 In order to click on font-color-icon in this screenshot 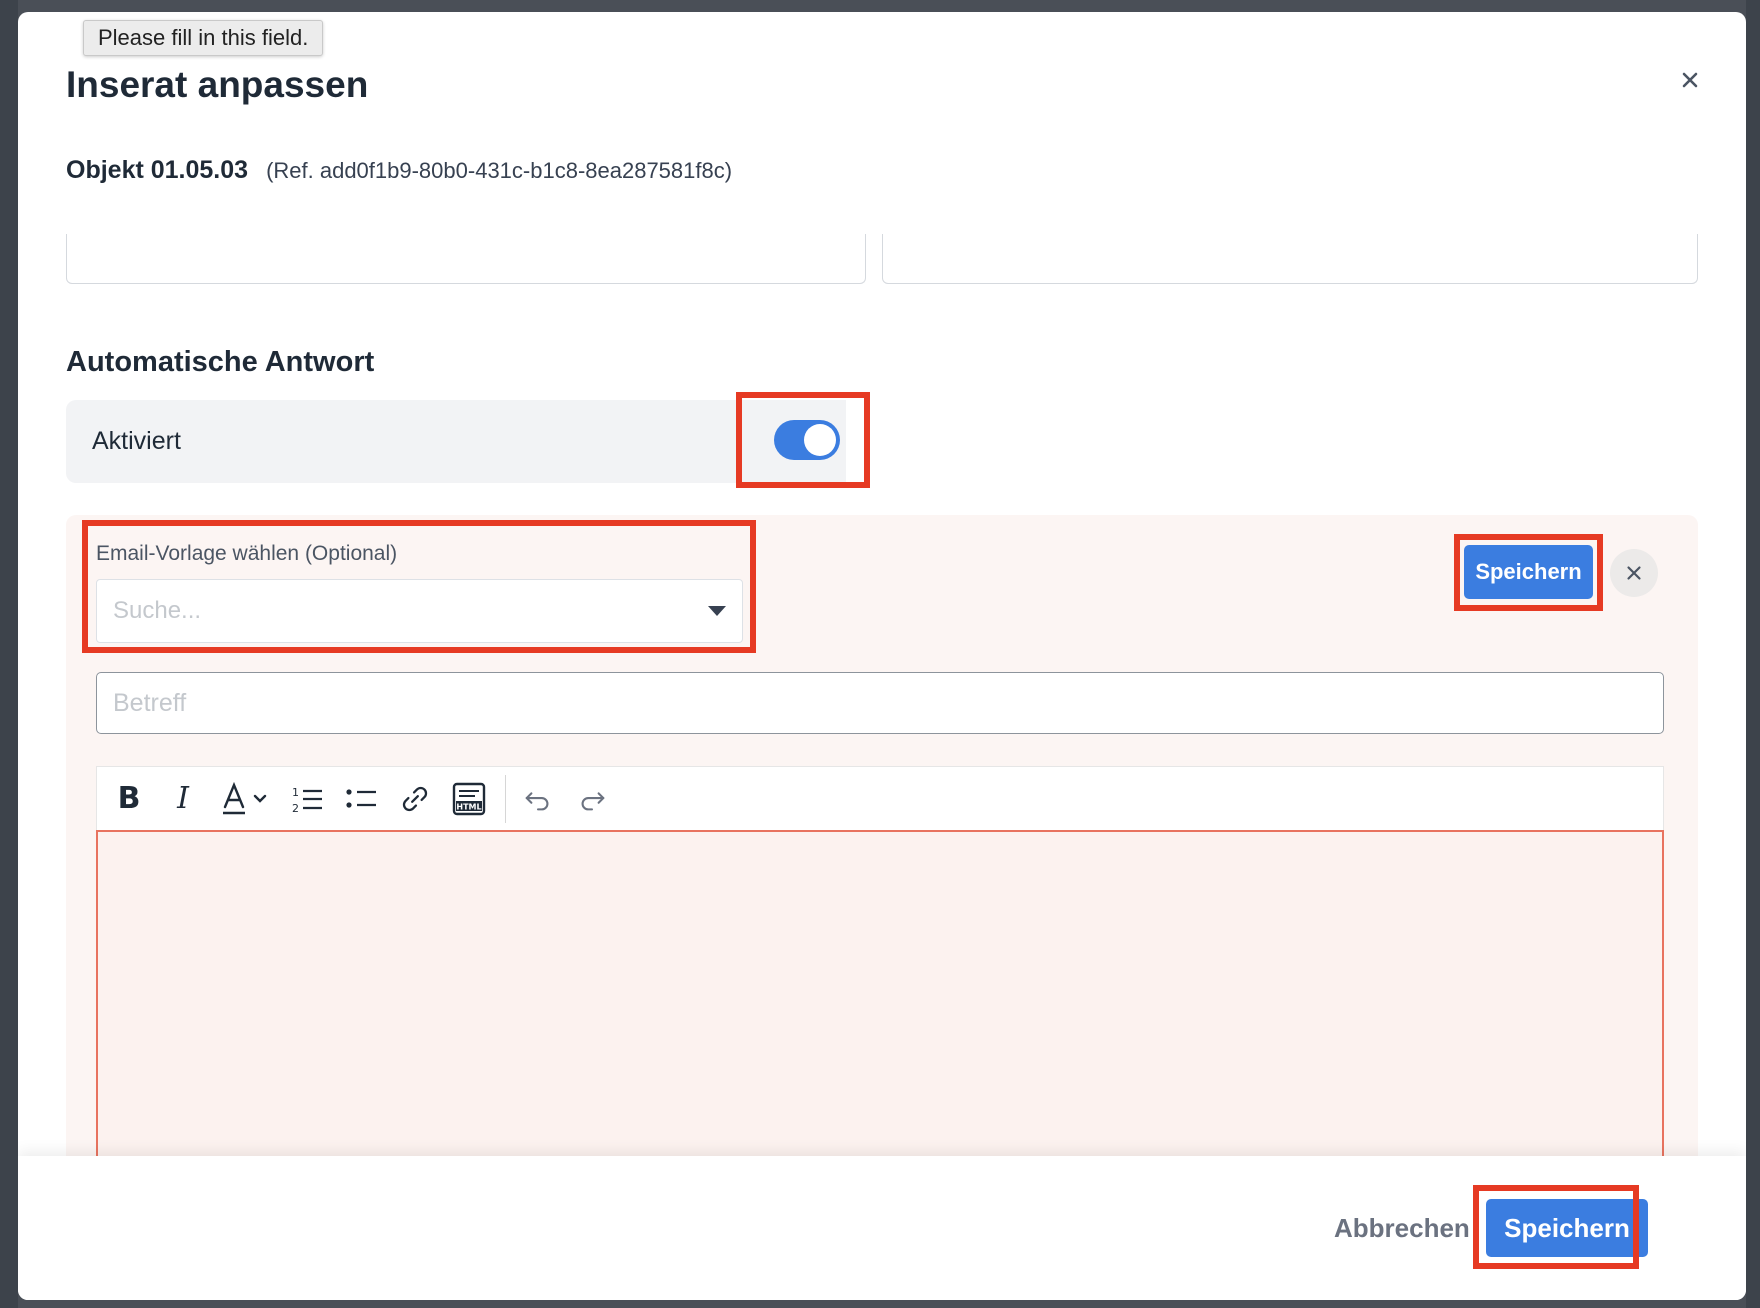, I will do `click(245, 797)`.